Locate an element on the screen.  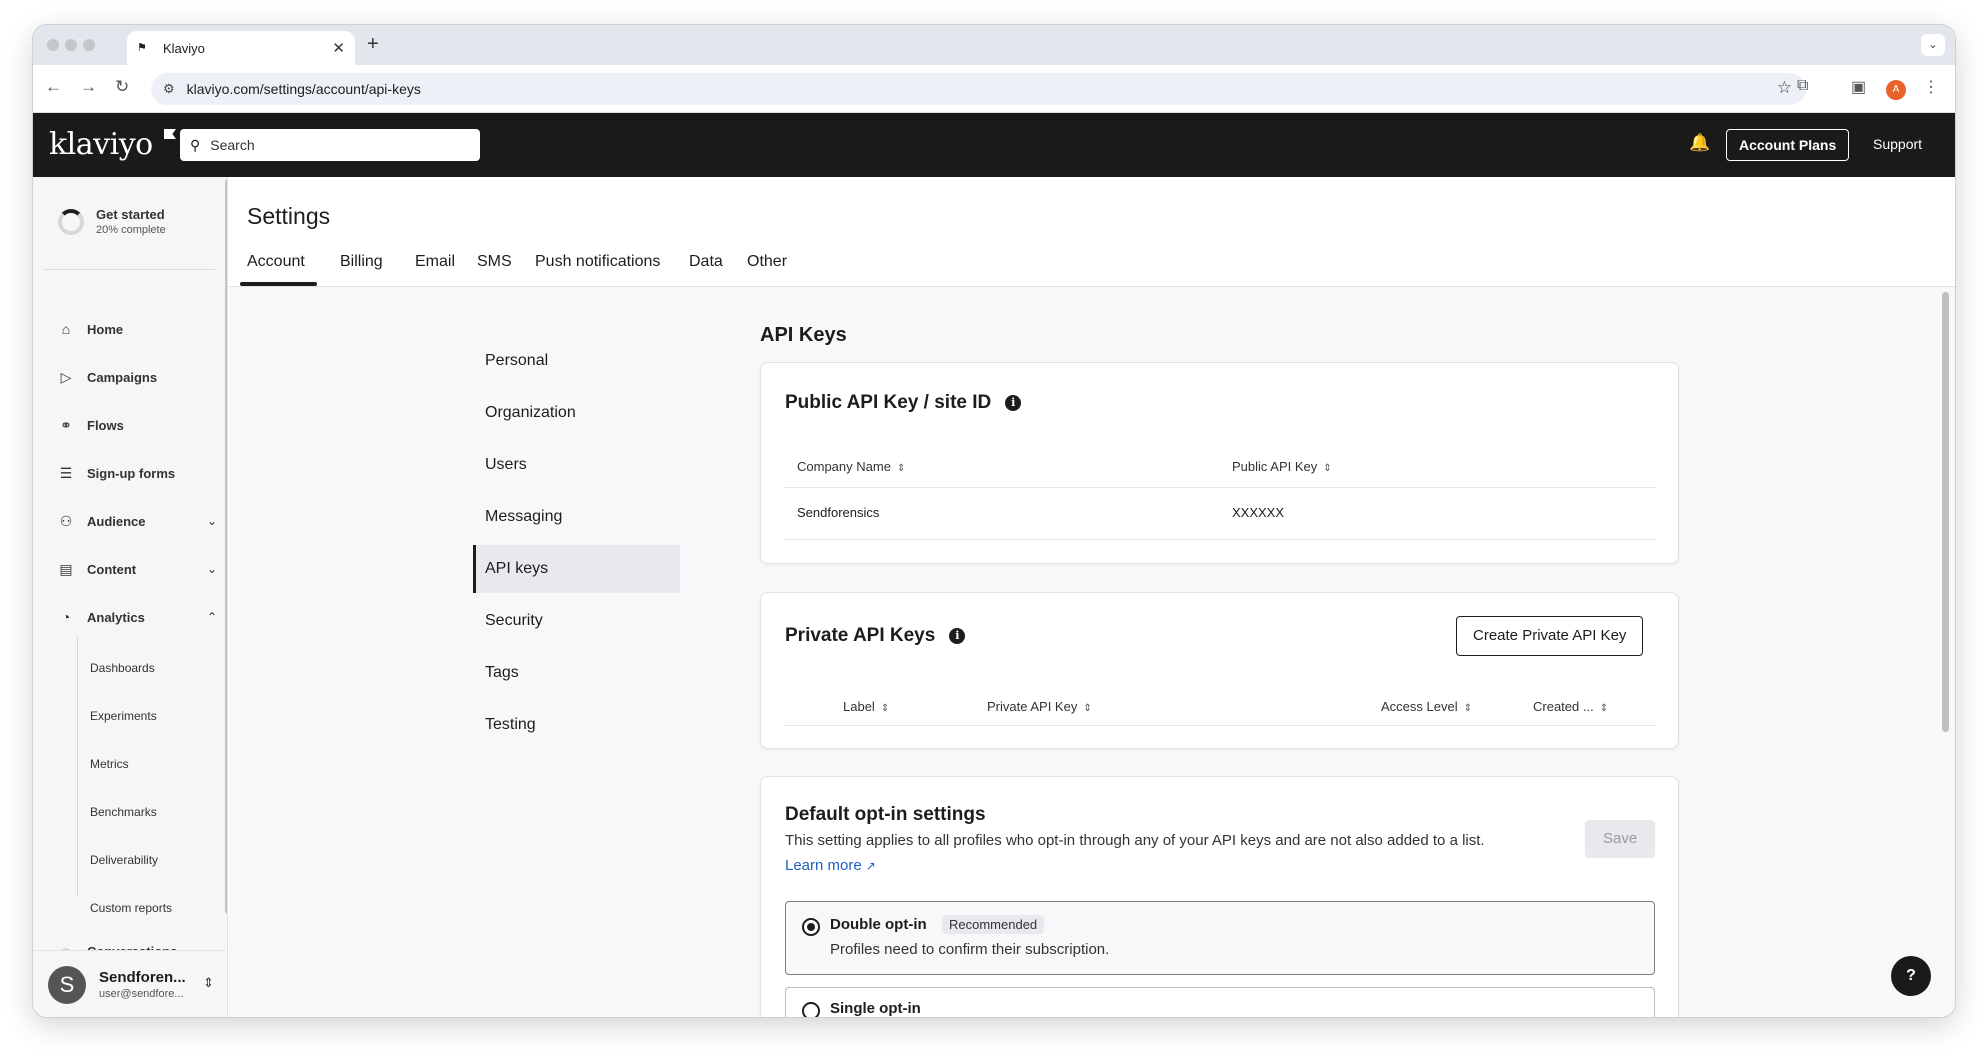
tab-email: Email is located at coordinates (435, 262).